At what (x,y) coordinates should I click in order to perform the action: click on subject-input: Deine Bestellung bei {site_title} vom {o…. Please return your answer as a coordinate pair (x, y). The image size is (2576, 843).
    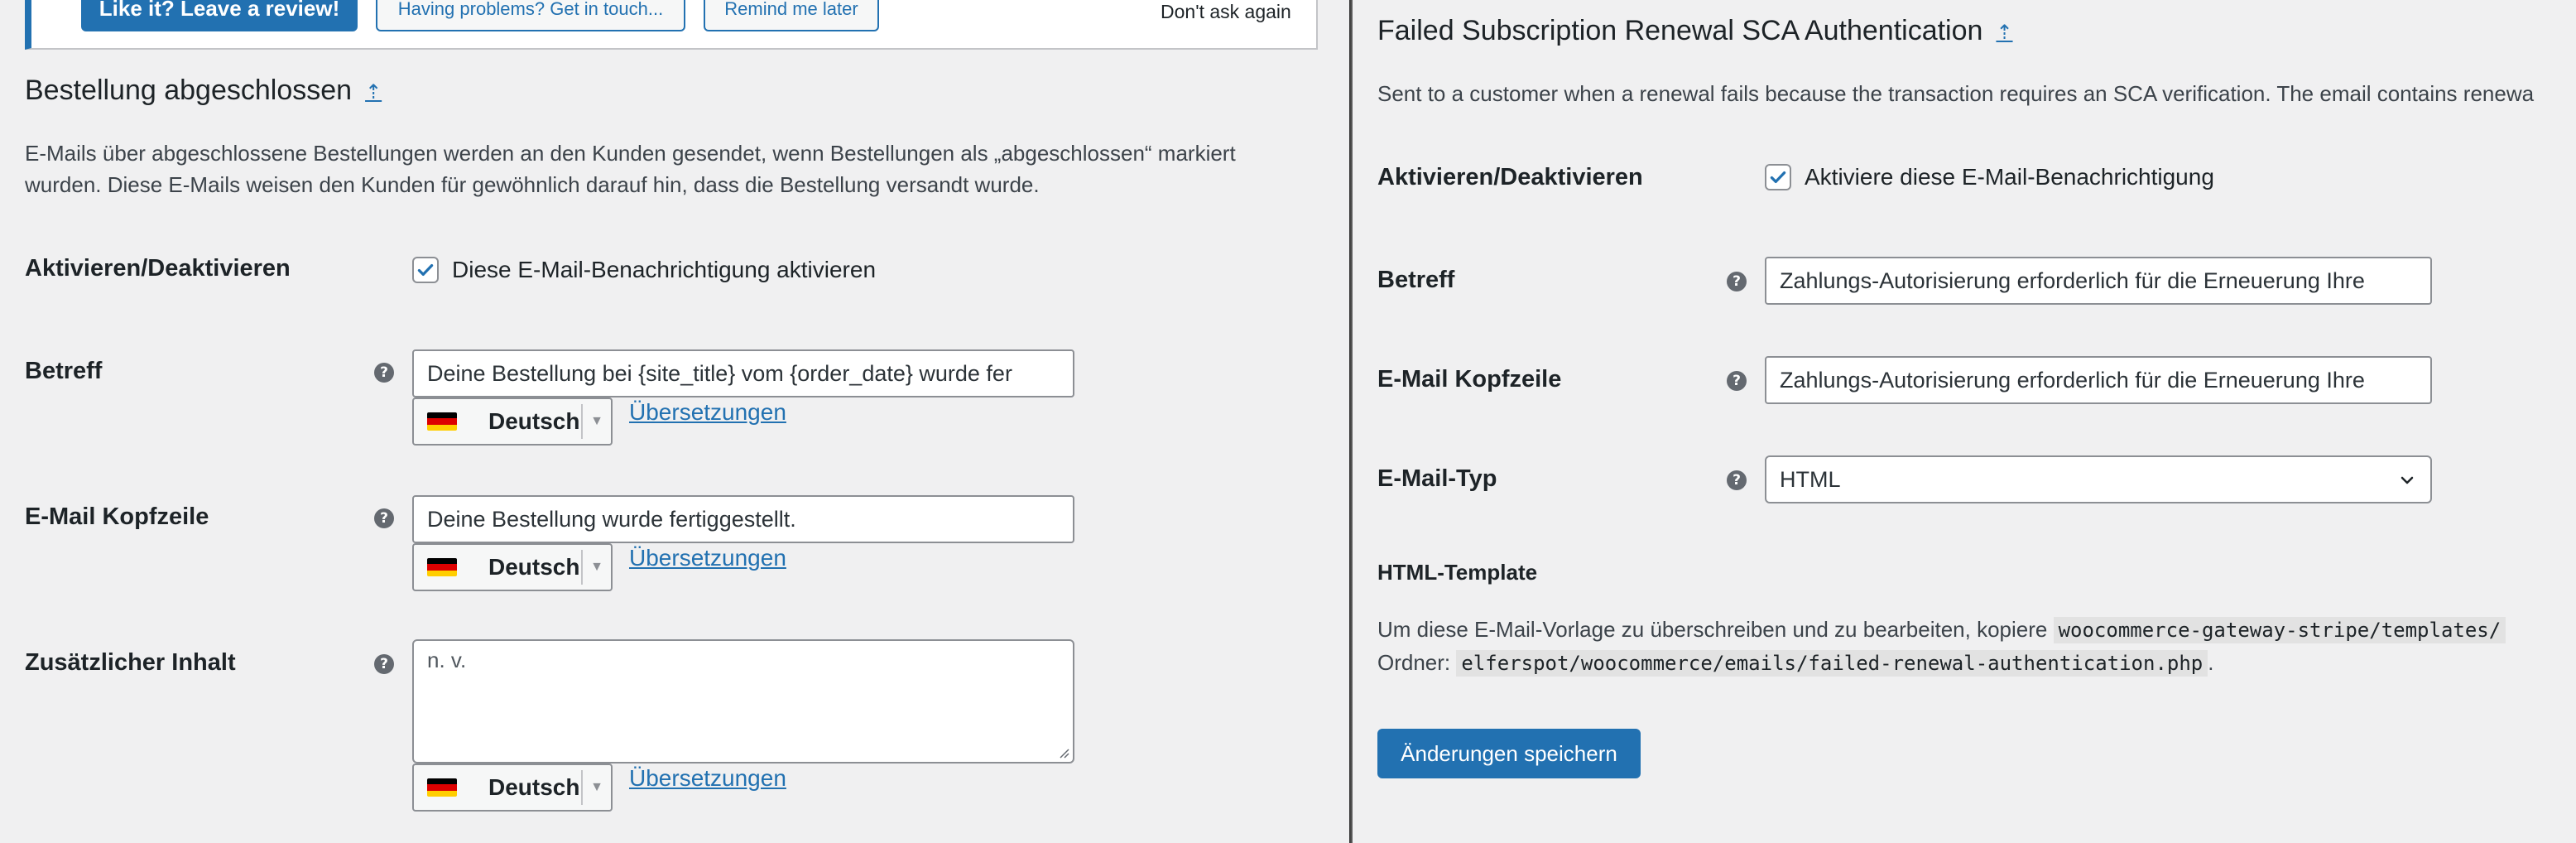
    Looking at the image, I should click on (743, 373).